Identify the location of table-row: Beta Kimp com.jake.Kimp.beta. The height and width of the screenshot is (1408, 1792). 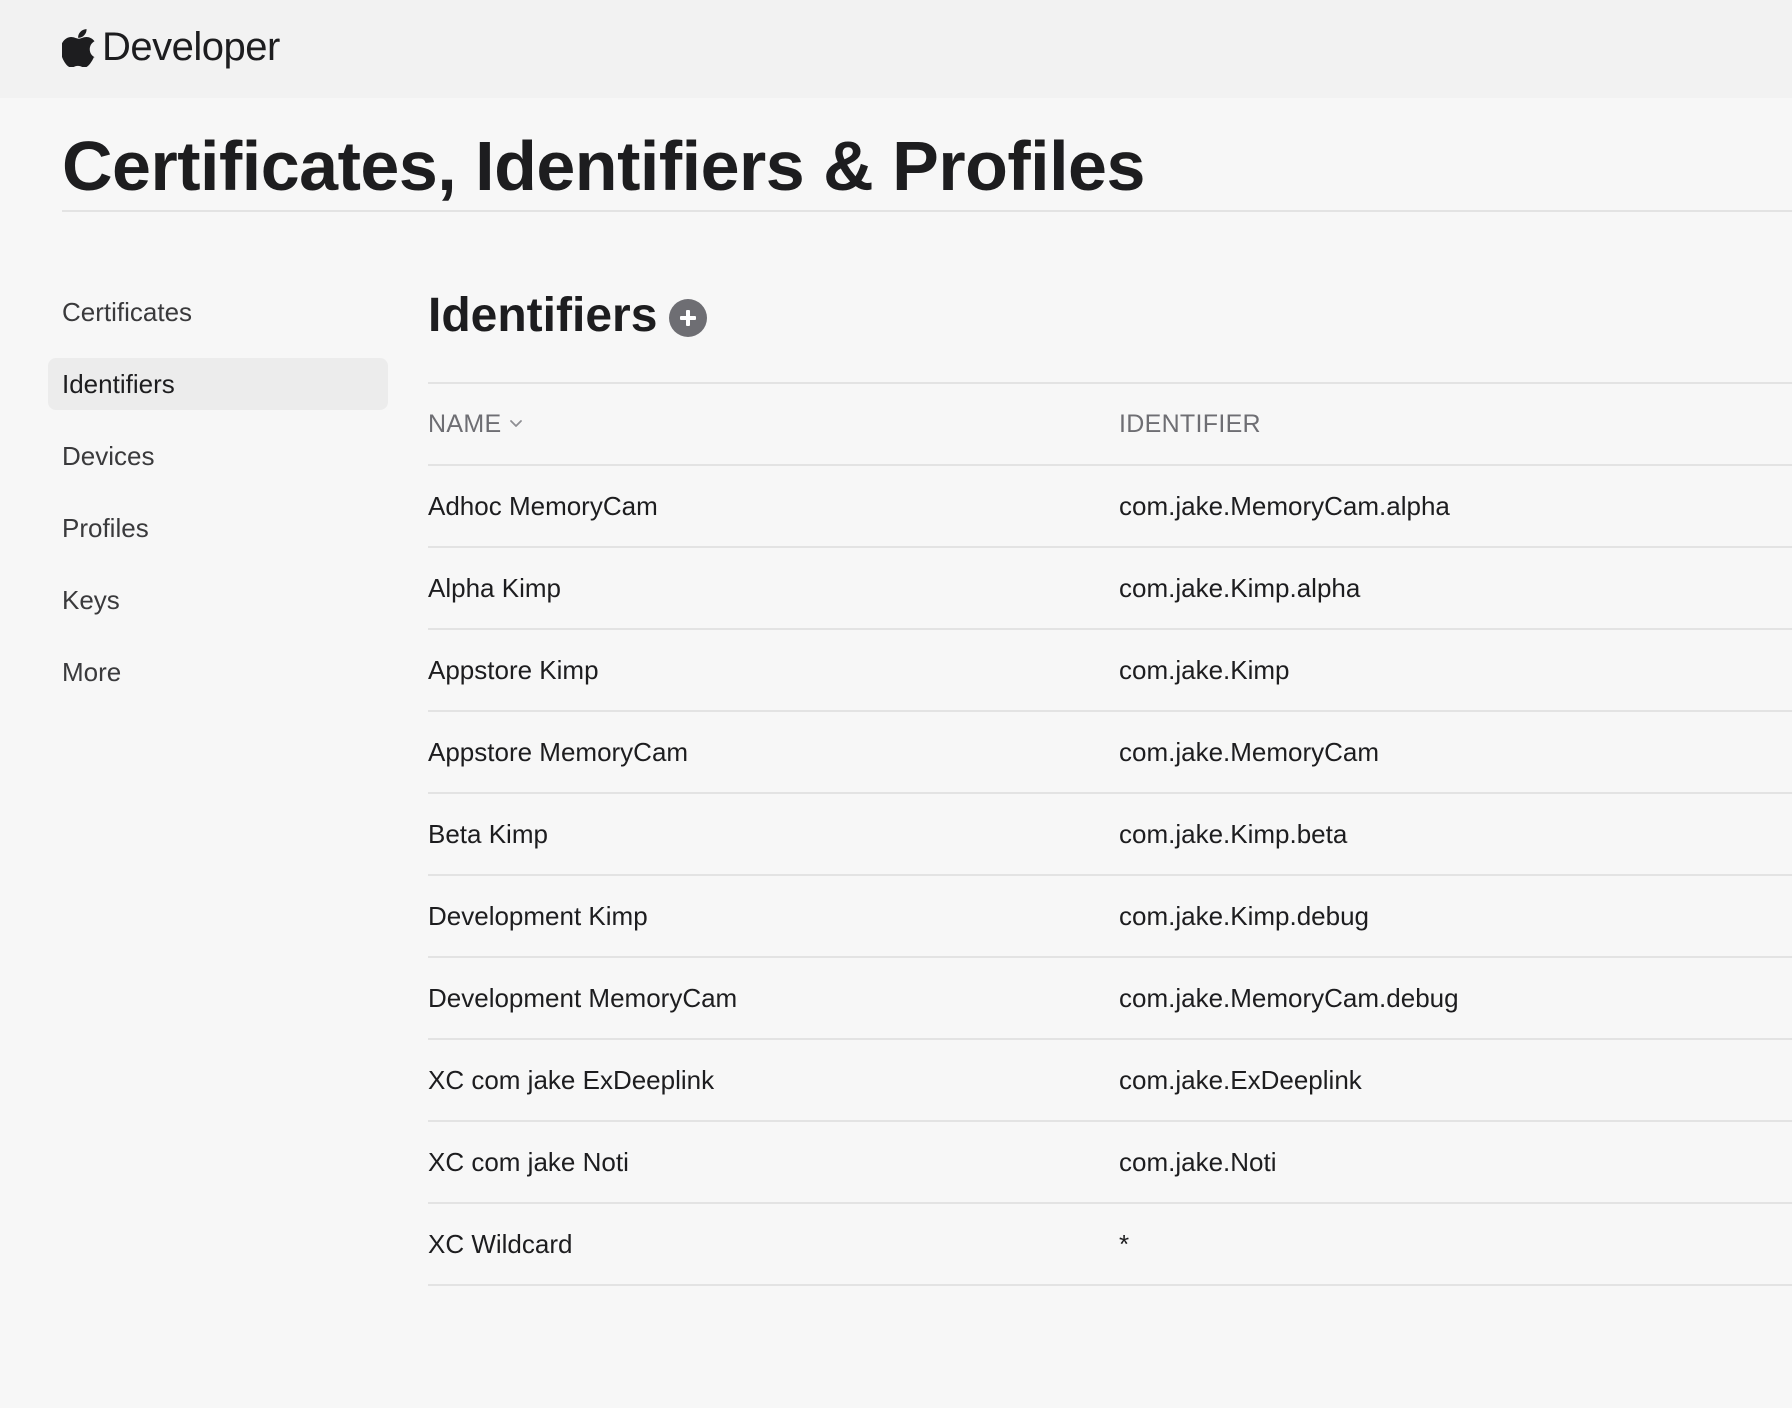
(1110, 835).